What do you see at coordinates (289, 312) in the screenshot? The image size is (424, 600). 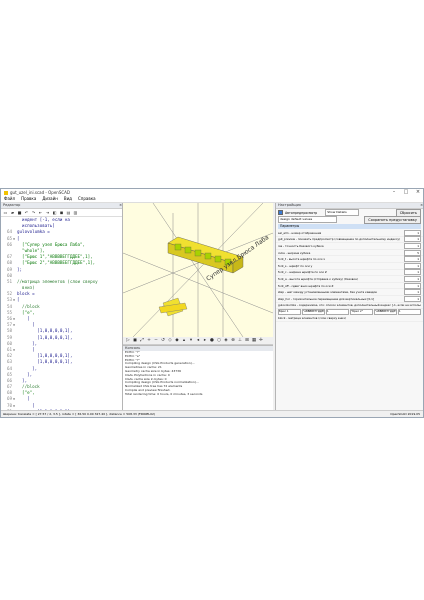 I see `vector-field: Брюс 1` at bounding box center [289, 312].